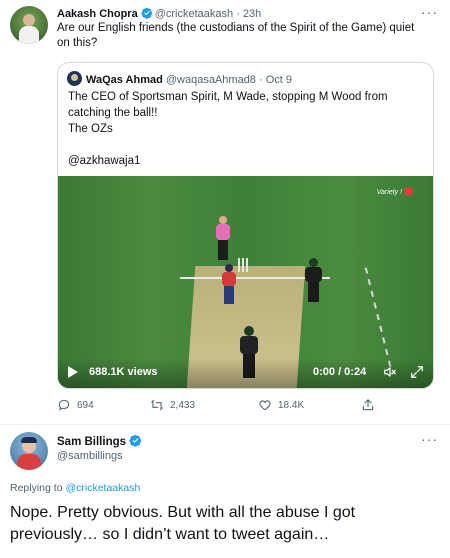  Describe the element at coordinates (124, 80) in the screenshot. I see `quoted-author-name: WaQas Ahmad` at that location.